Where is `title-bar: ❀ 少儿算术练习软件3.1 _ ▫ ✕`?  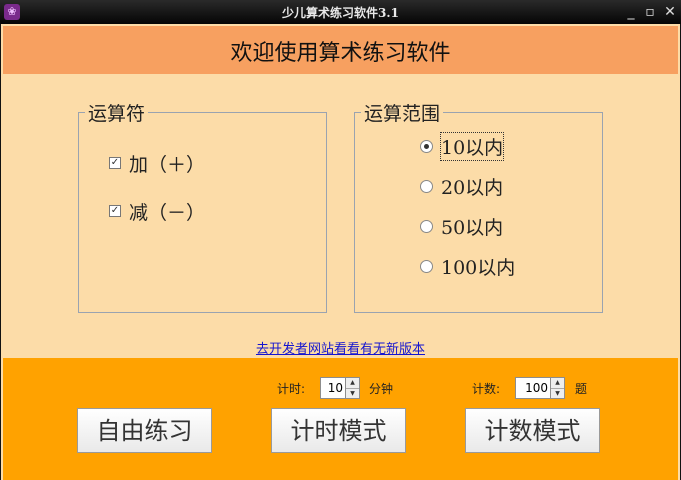 title-bar: ❀ 少儿算术练习软件3.1 _ ▫ ✕ is located at coordinates (340, 12).